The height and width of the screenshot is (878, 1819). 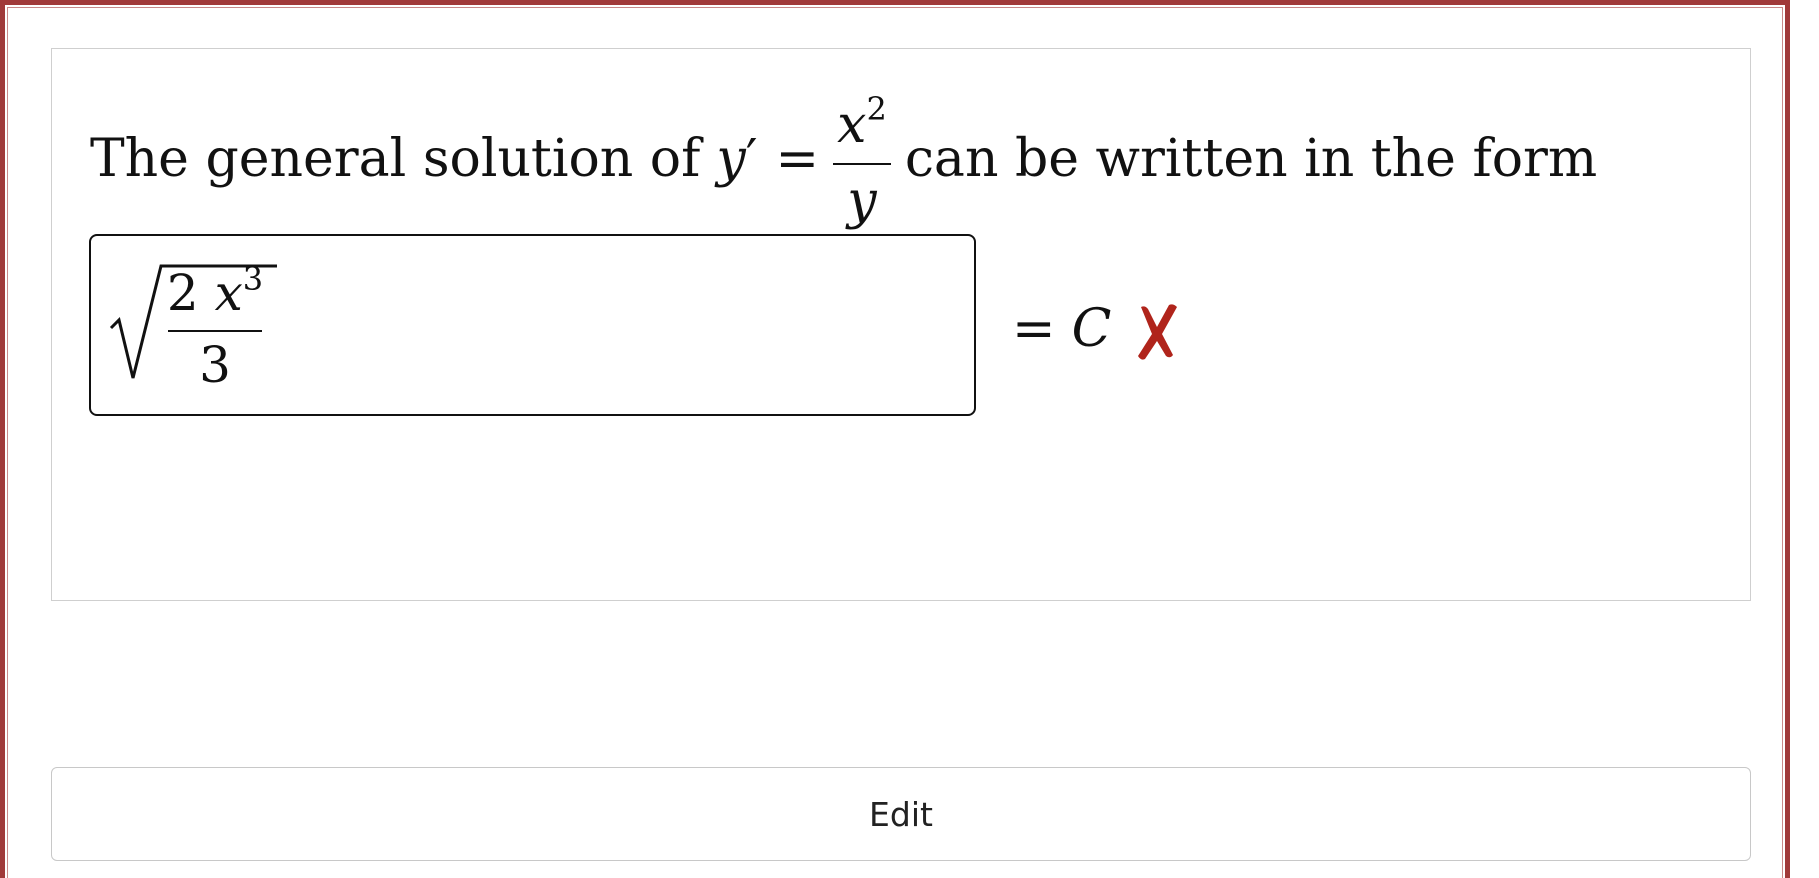 What do you see at coordinates (215, 328) in the screenshot?
I see `radicand-fraction: 2 x3 3` at bounding box center [215, 328].